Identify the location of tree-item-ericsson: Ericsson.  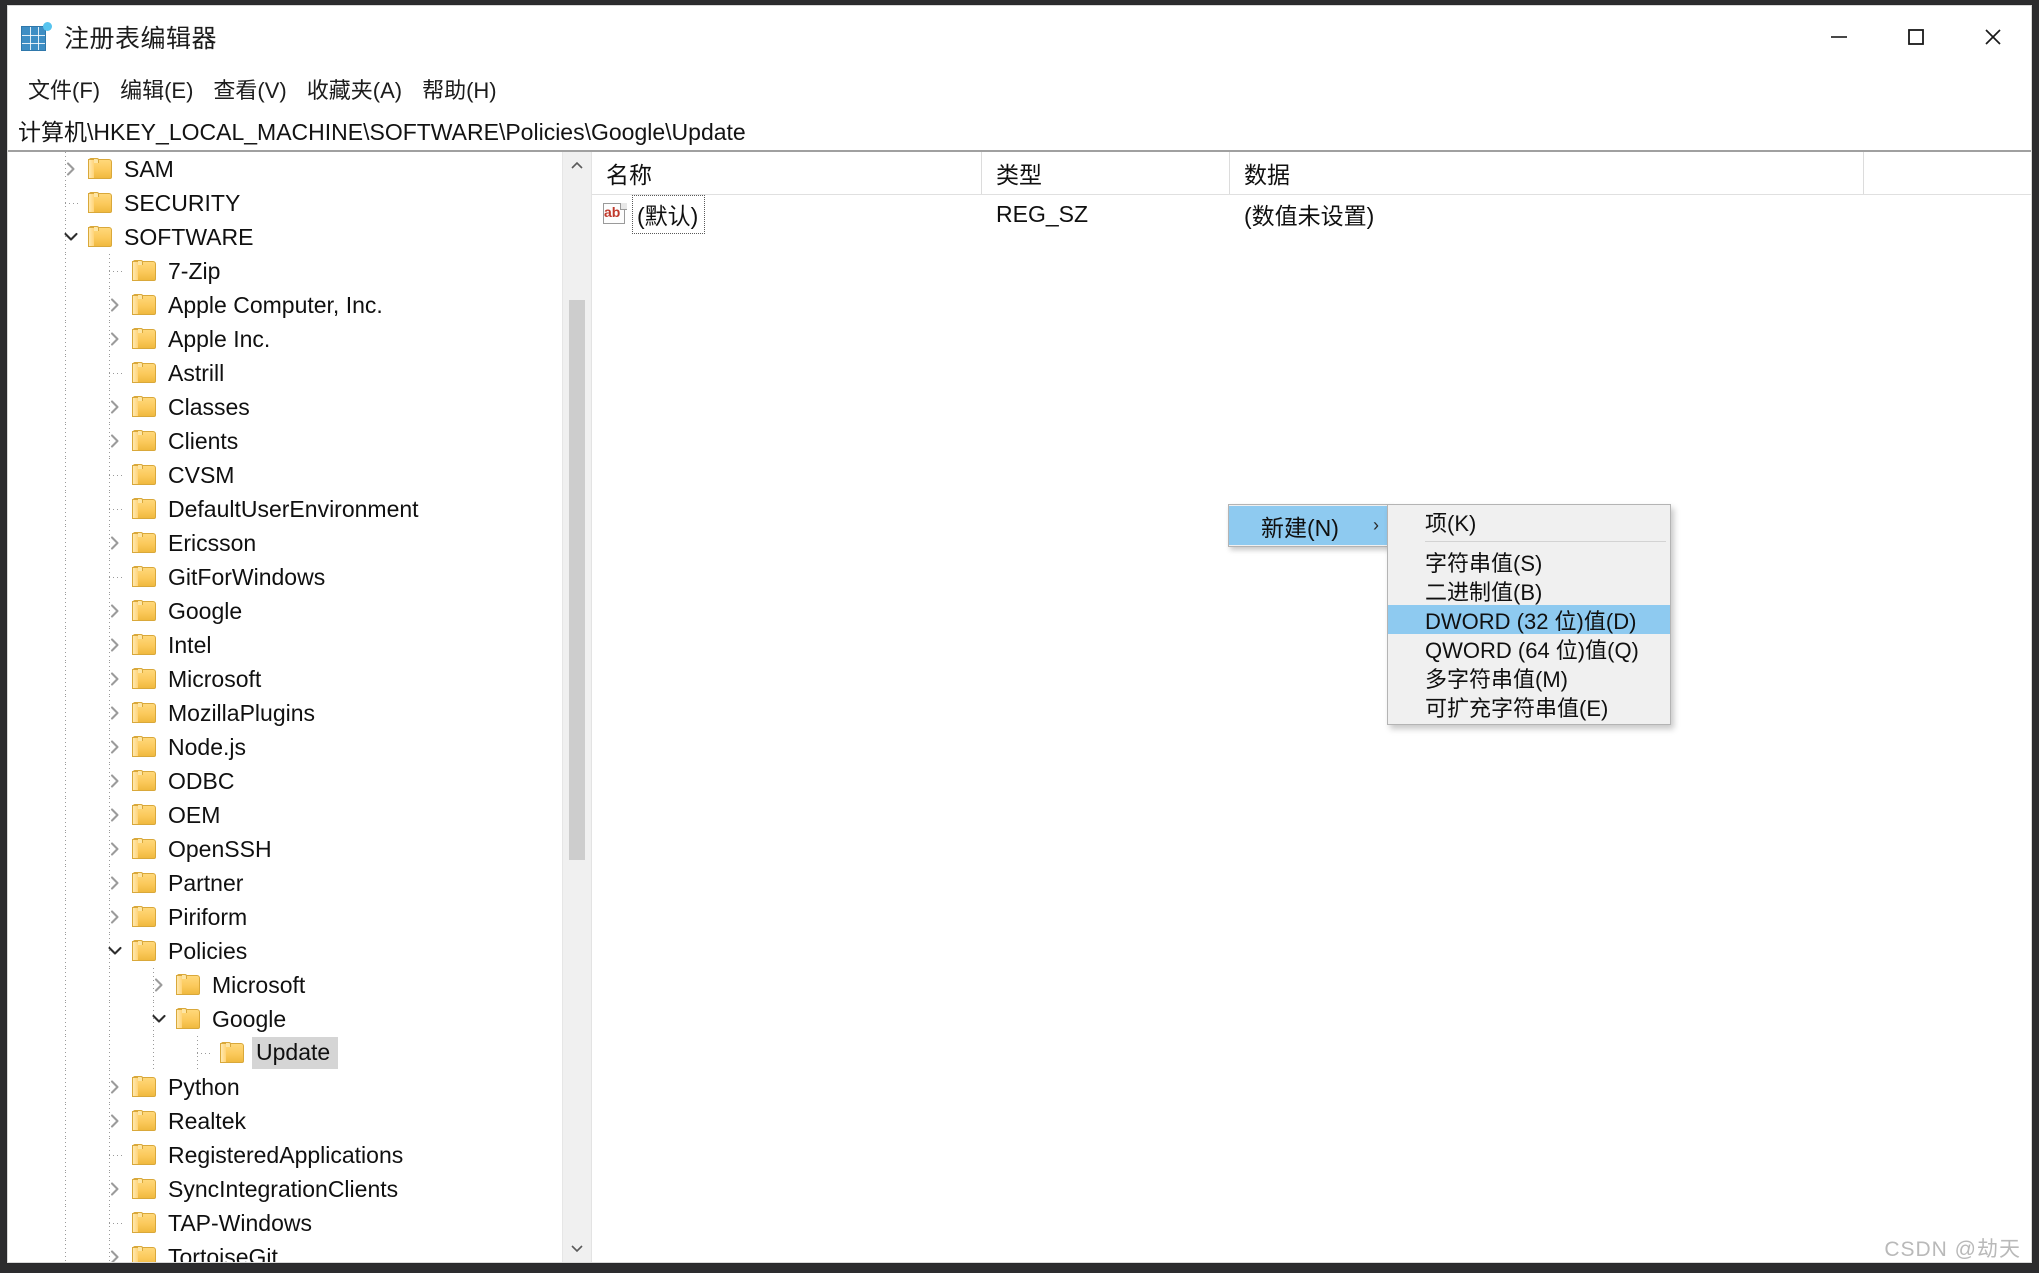
(285, 543).